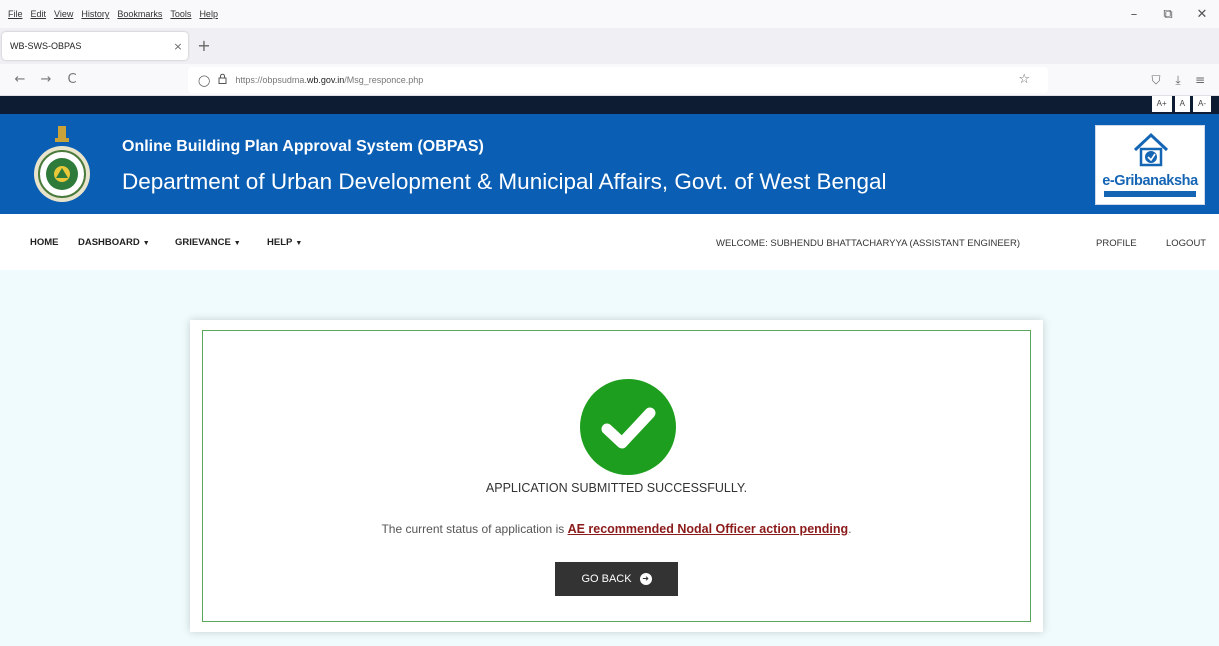 The image size is (1219, 646). What do you see at coordinates (95, 46) in the screenshot?
I see `tab-obpas: WB-SWS-OBPAS ×` at bounding box center [95, 46].